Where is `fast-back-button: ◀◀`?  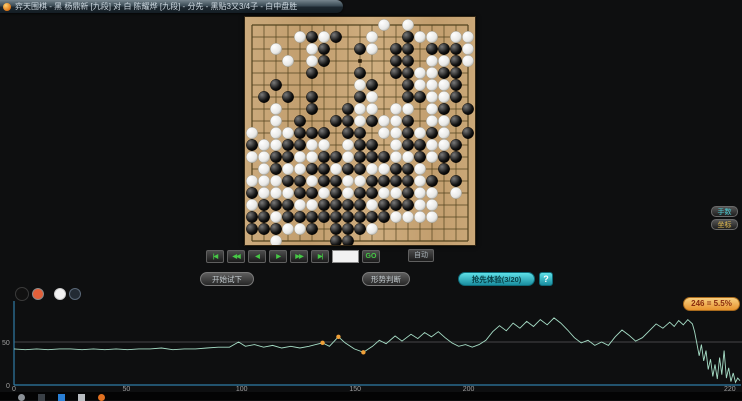
fast-back-button: ◀◀ is located at coordinates (236, 256).